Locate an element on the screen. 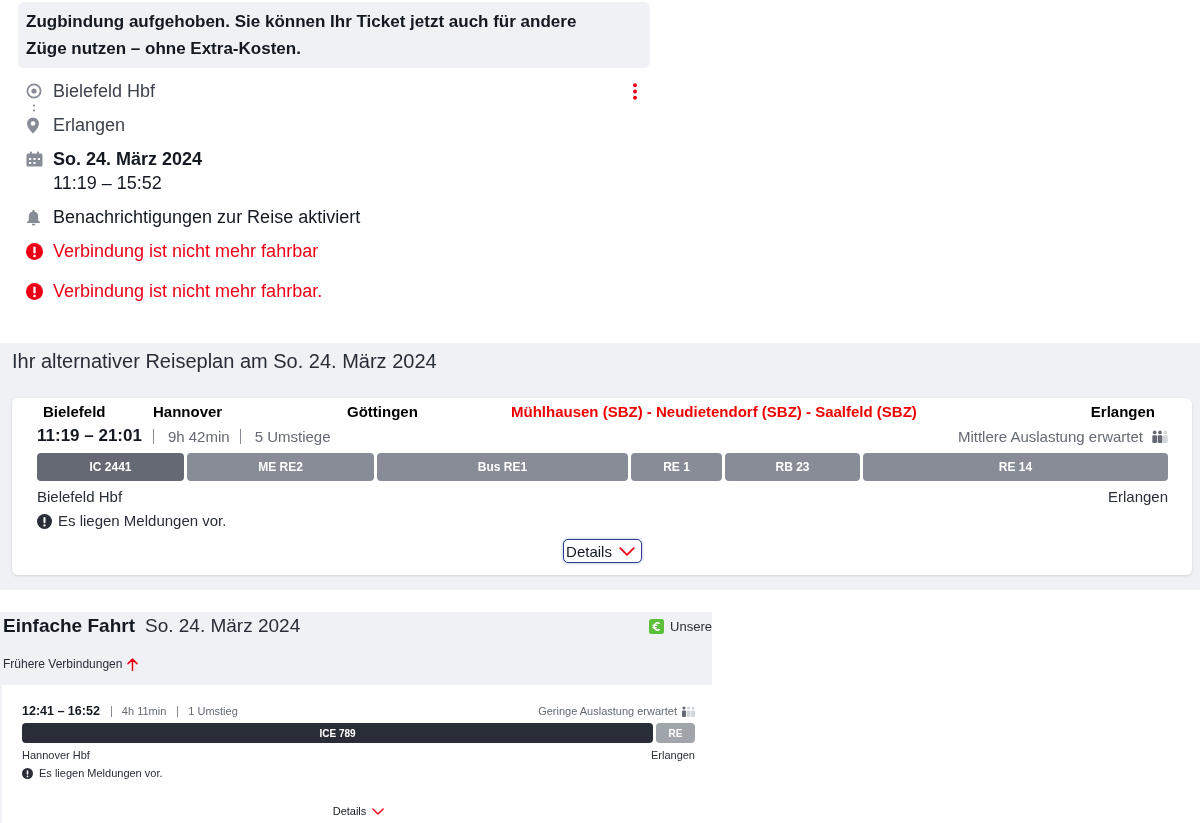 This screenshot has height=823, width=1200. departure-arrival-time: 12:41 – 16:52 is located at coordinates (61, 711).